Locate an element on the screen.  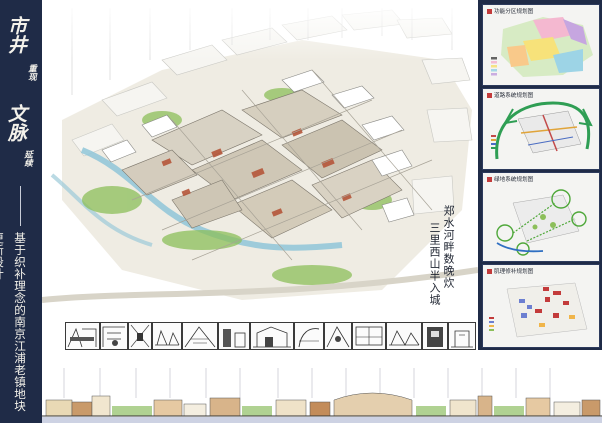
panel-texture-repair: 肌理修补规划图 is located at coordinates (541, 306).